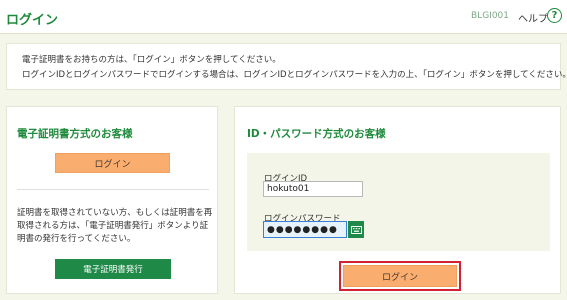  What do you see at coordinates (112, 163) in the screenshot?
I see `certificate-login-button: ログイン` at bounding box center [112, 163].